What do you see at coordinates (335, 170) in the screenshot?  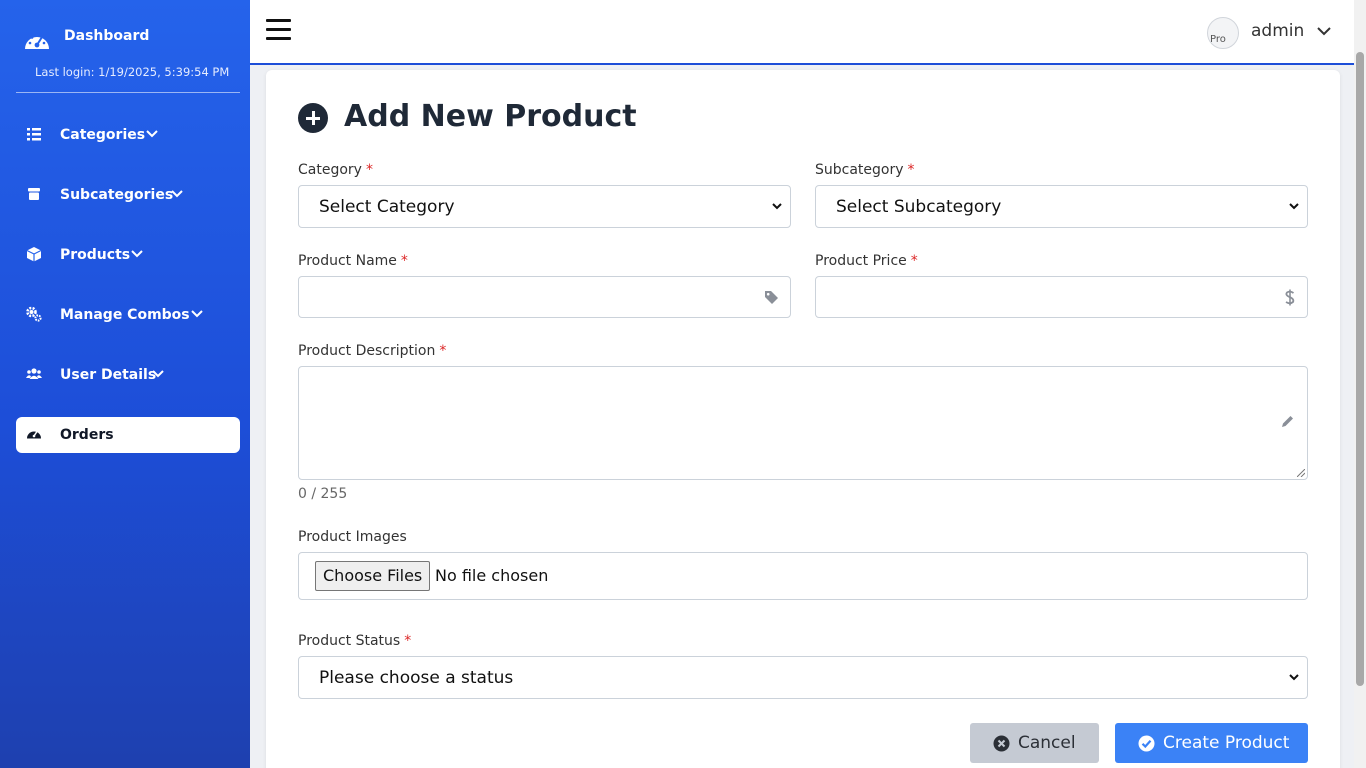 I see `category-label: Category *` at bounding box center [335, 170].